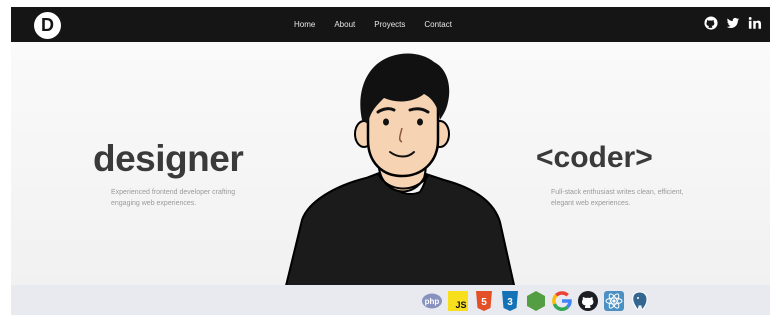  I want to click on react-icon, so click(614, 301).